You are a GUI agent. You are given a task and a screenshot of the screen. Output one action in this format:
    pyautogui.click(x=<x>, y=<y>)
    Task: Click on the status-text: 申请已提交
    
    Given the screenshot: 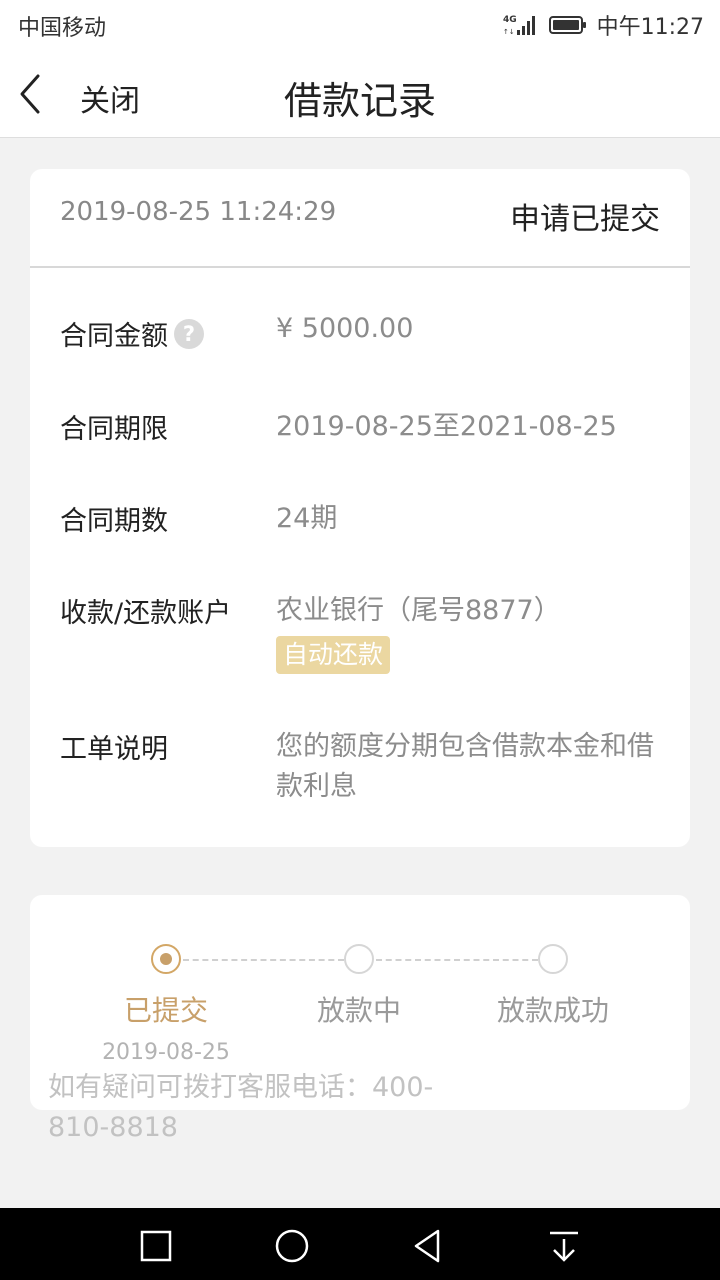 What is the action you would take?
    pyautogui.click(x=585, y=219)
    